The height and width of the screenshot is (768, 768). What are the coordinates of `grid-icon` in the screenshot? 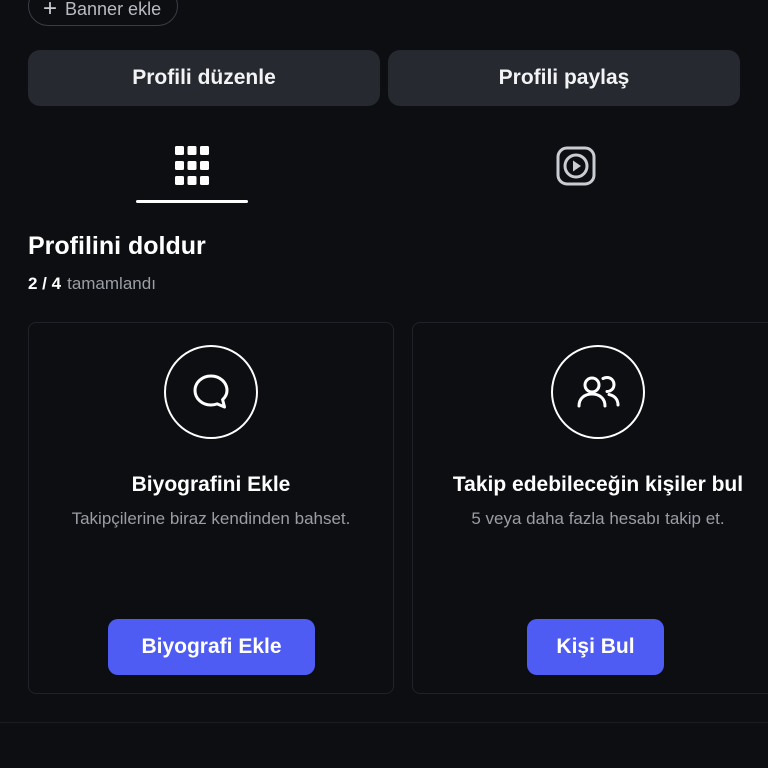 It's located at (192, 165).